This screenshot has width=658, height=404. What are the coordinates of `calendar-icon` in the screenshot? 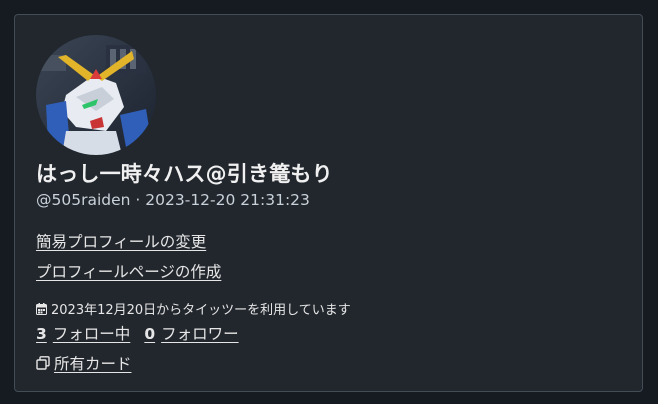 It's located at (41, 308).